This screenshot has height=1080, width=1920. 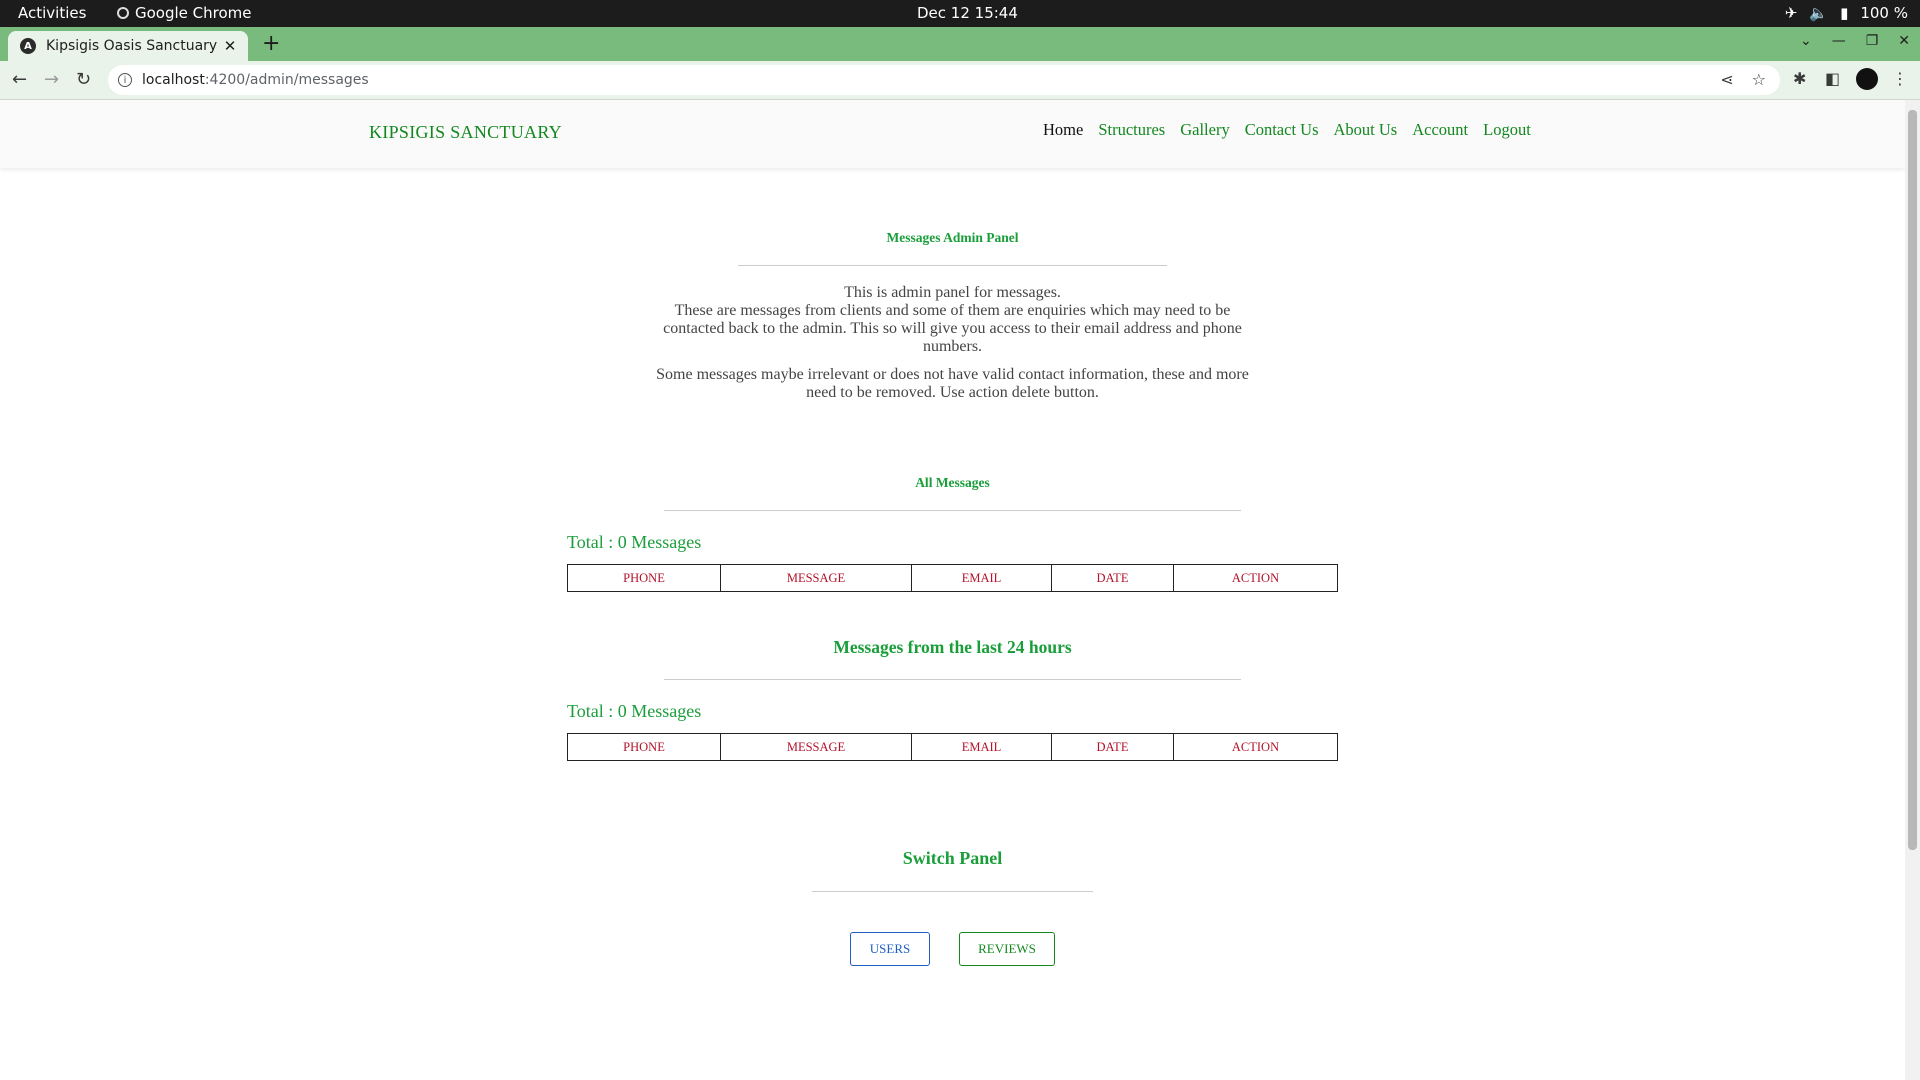 What do you see at coordinates (952, 265) in the screenshot?
I see `panel-divider` at bounding box center [952, 265].